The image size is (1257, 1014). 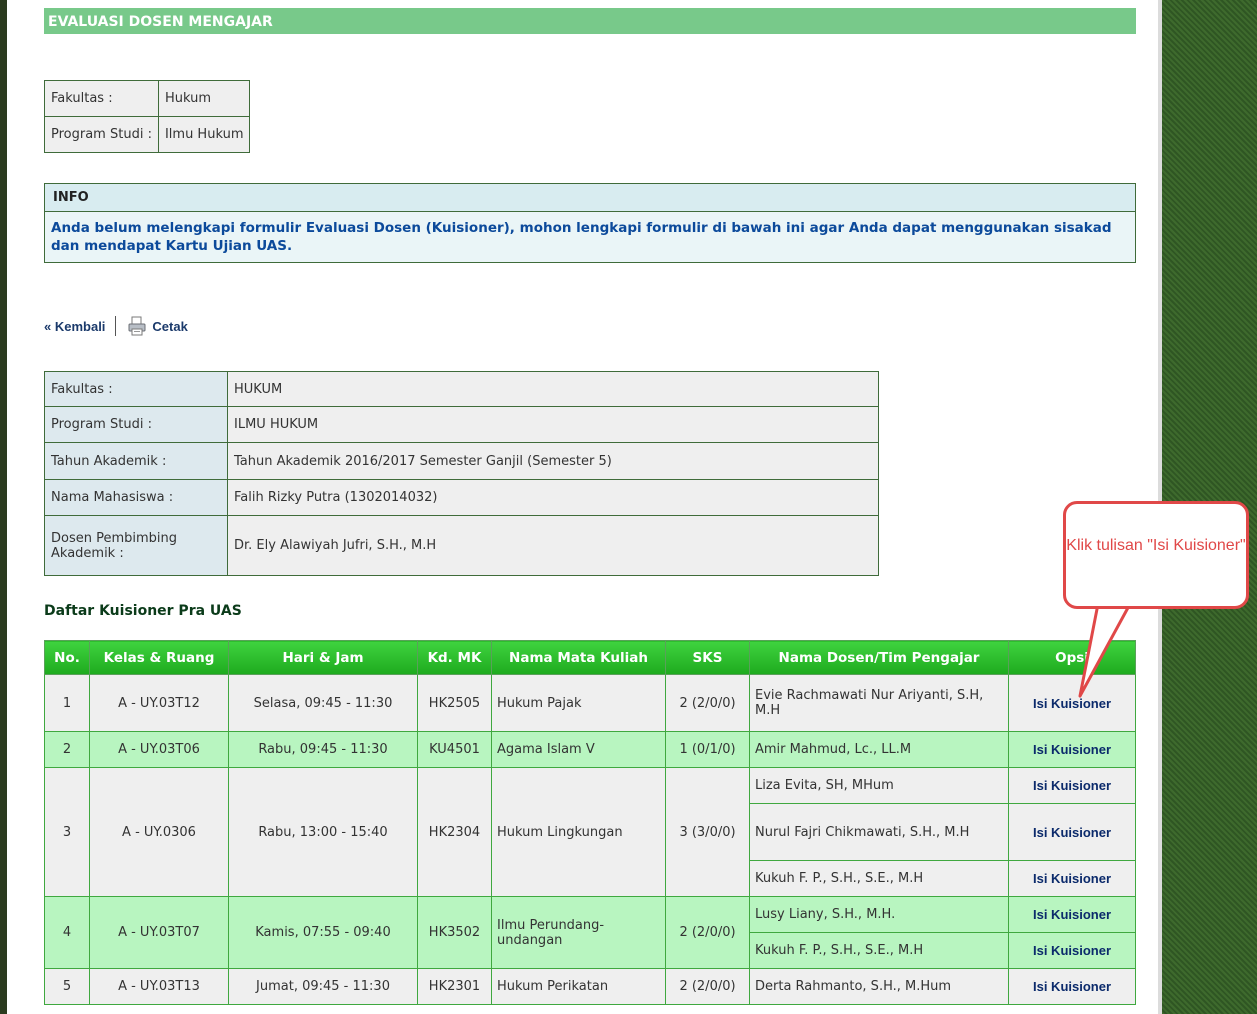 What do you see at coordinates (136, 497) in the screenshot?
I see `detail-nama-label: Nama Mahasiswa :` at bounding box center [136, 497].